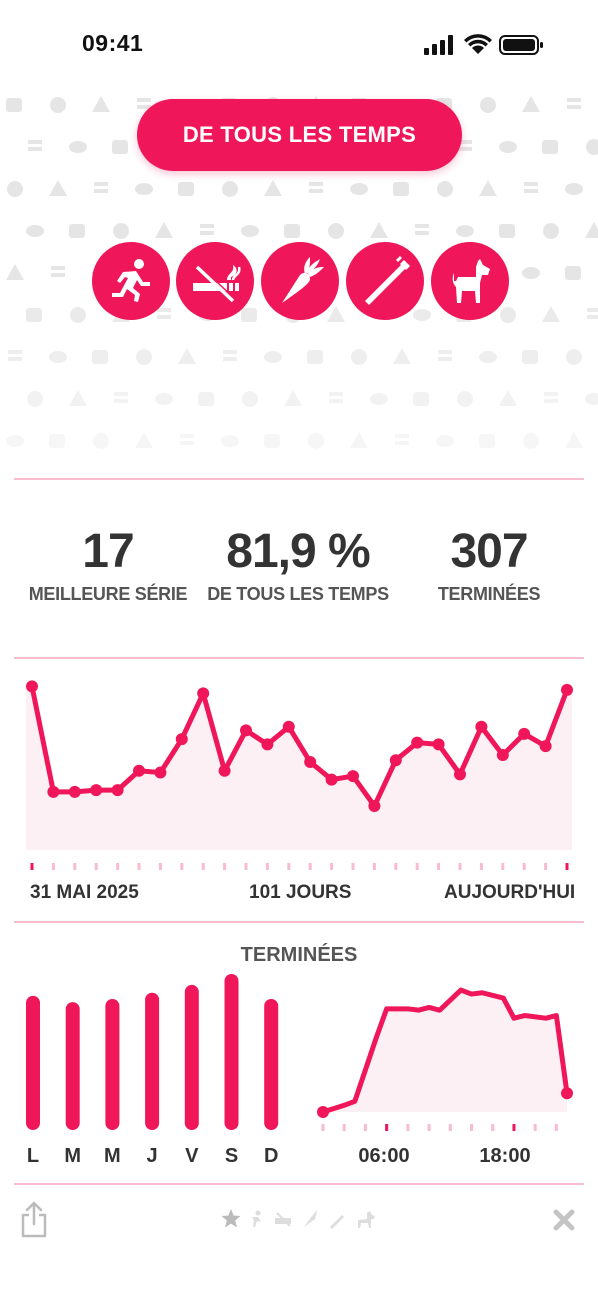  Describe the element at coordinates (300, 1220) in the screenshot. I see `habit-page-indicator` at that location.